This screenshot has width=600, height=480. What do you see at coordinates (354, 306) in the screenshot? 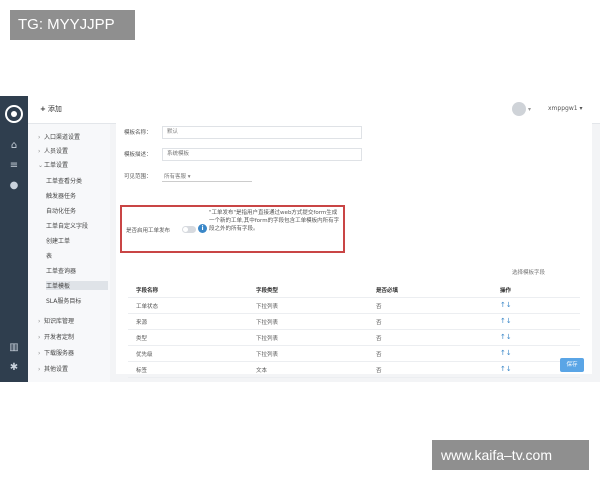
I see `table-row: 工单状态 下拉列表 否 ↑↓` at bounding box center [354, 306].